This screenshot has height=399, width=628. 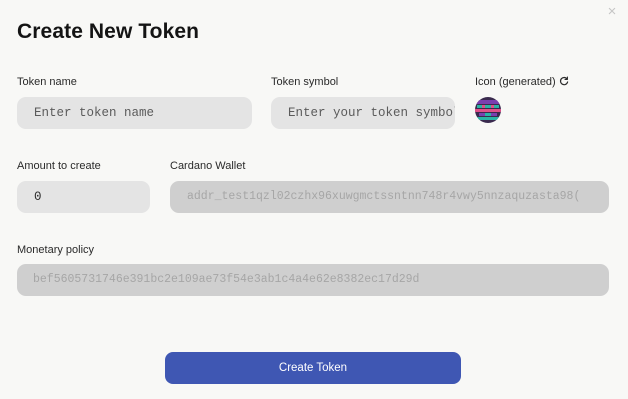 What do you see at coordinates (108, 31) in the screenshot?
I see `dialog-title: Create New Token` at bounding box center [108, 31].